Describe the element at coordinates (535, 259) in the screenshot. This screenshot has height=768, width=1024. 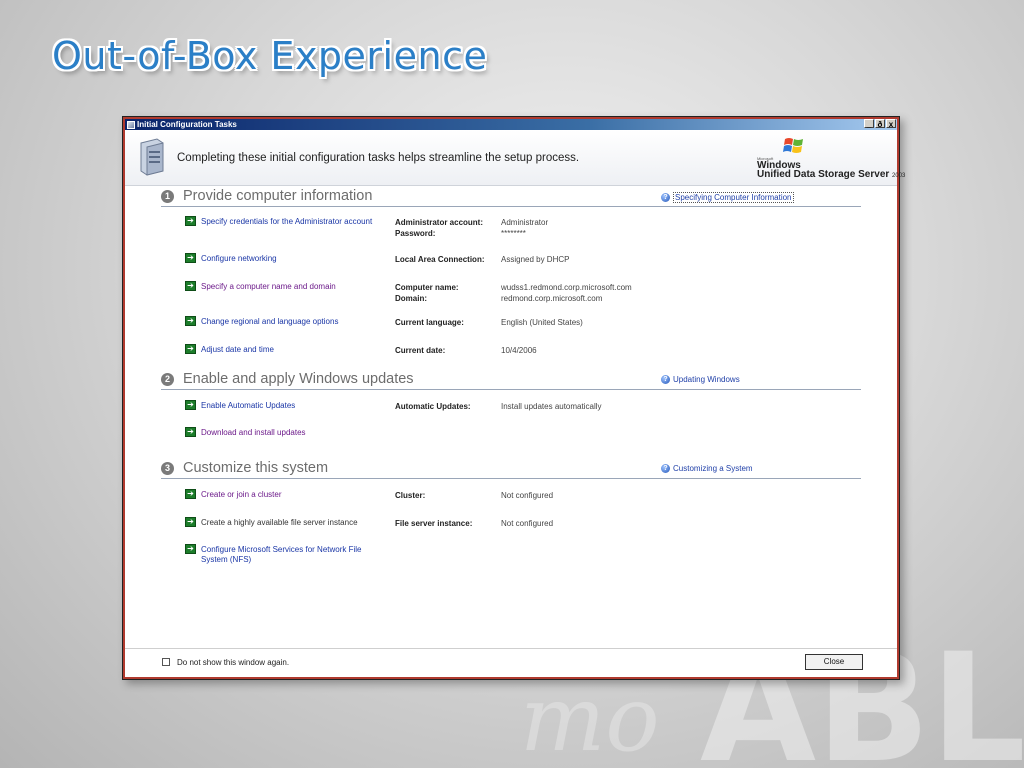
I see `task-values: Assigned by DHCP` at that location.